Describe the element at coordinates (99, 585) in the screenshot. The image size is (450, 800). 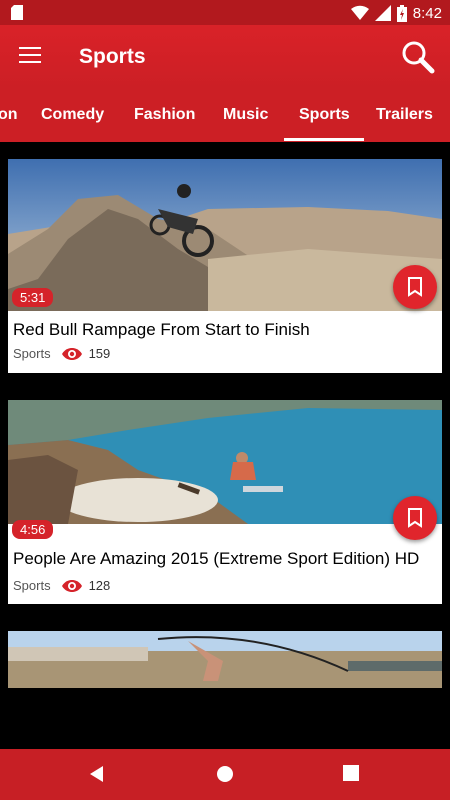
I see `view-count: 128` at that location.